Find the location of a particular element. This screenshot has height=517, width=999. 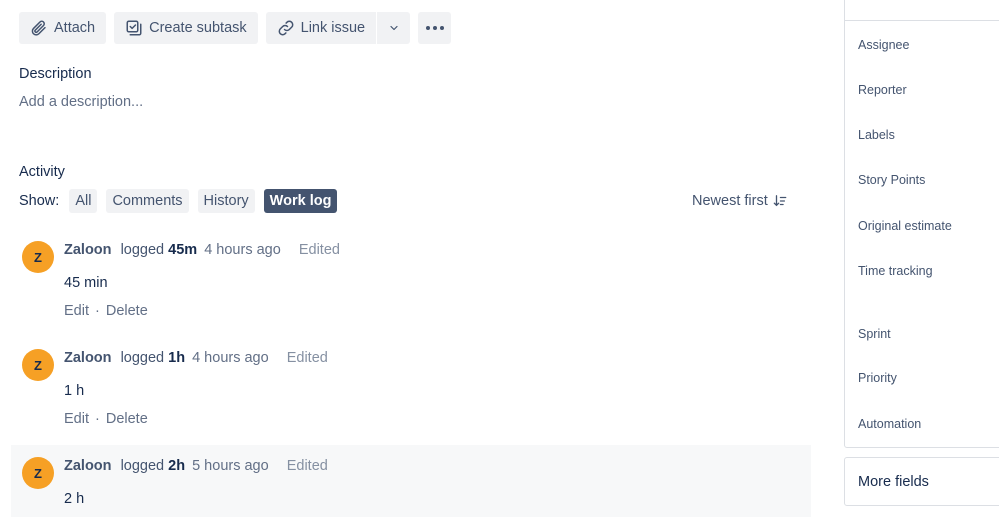

filter-work-log: Work log is located at coordinates (300, 201).